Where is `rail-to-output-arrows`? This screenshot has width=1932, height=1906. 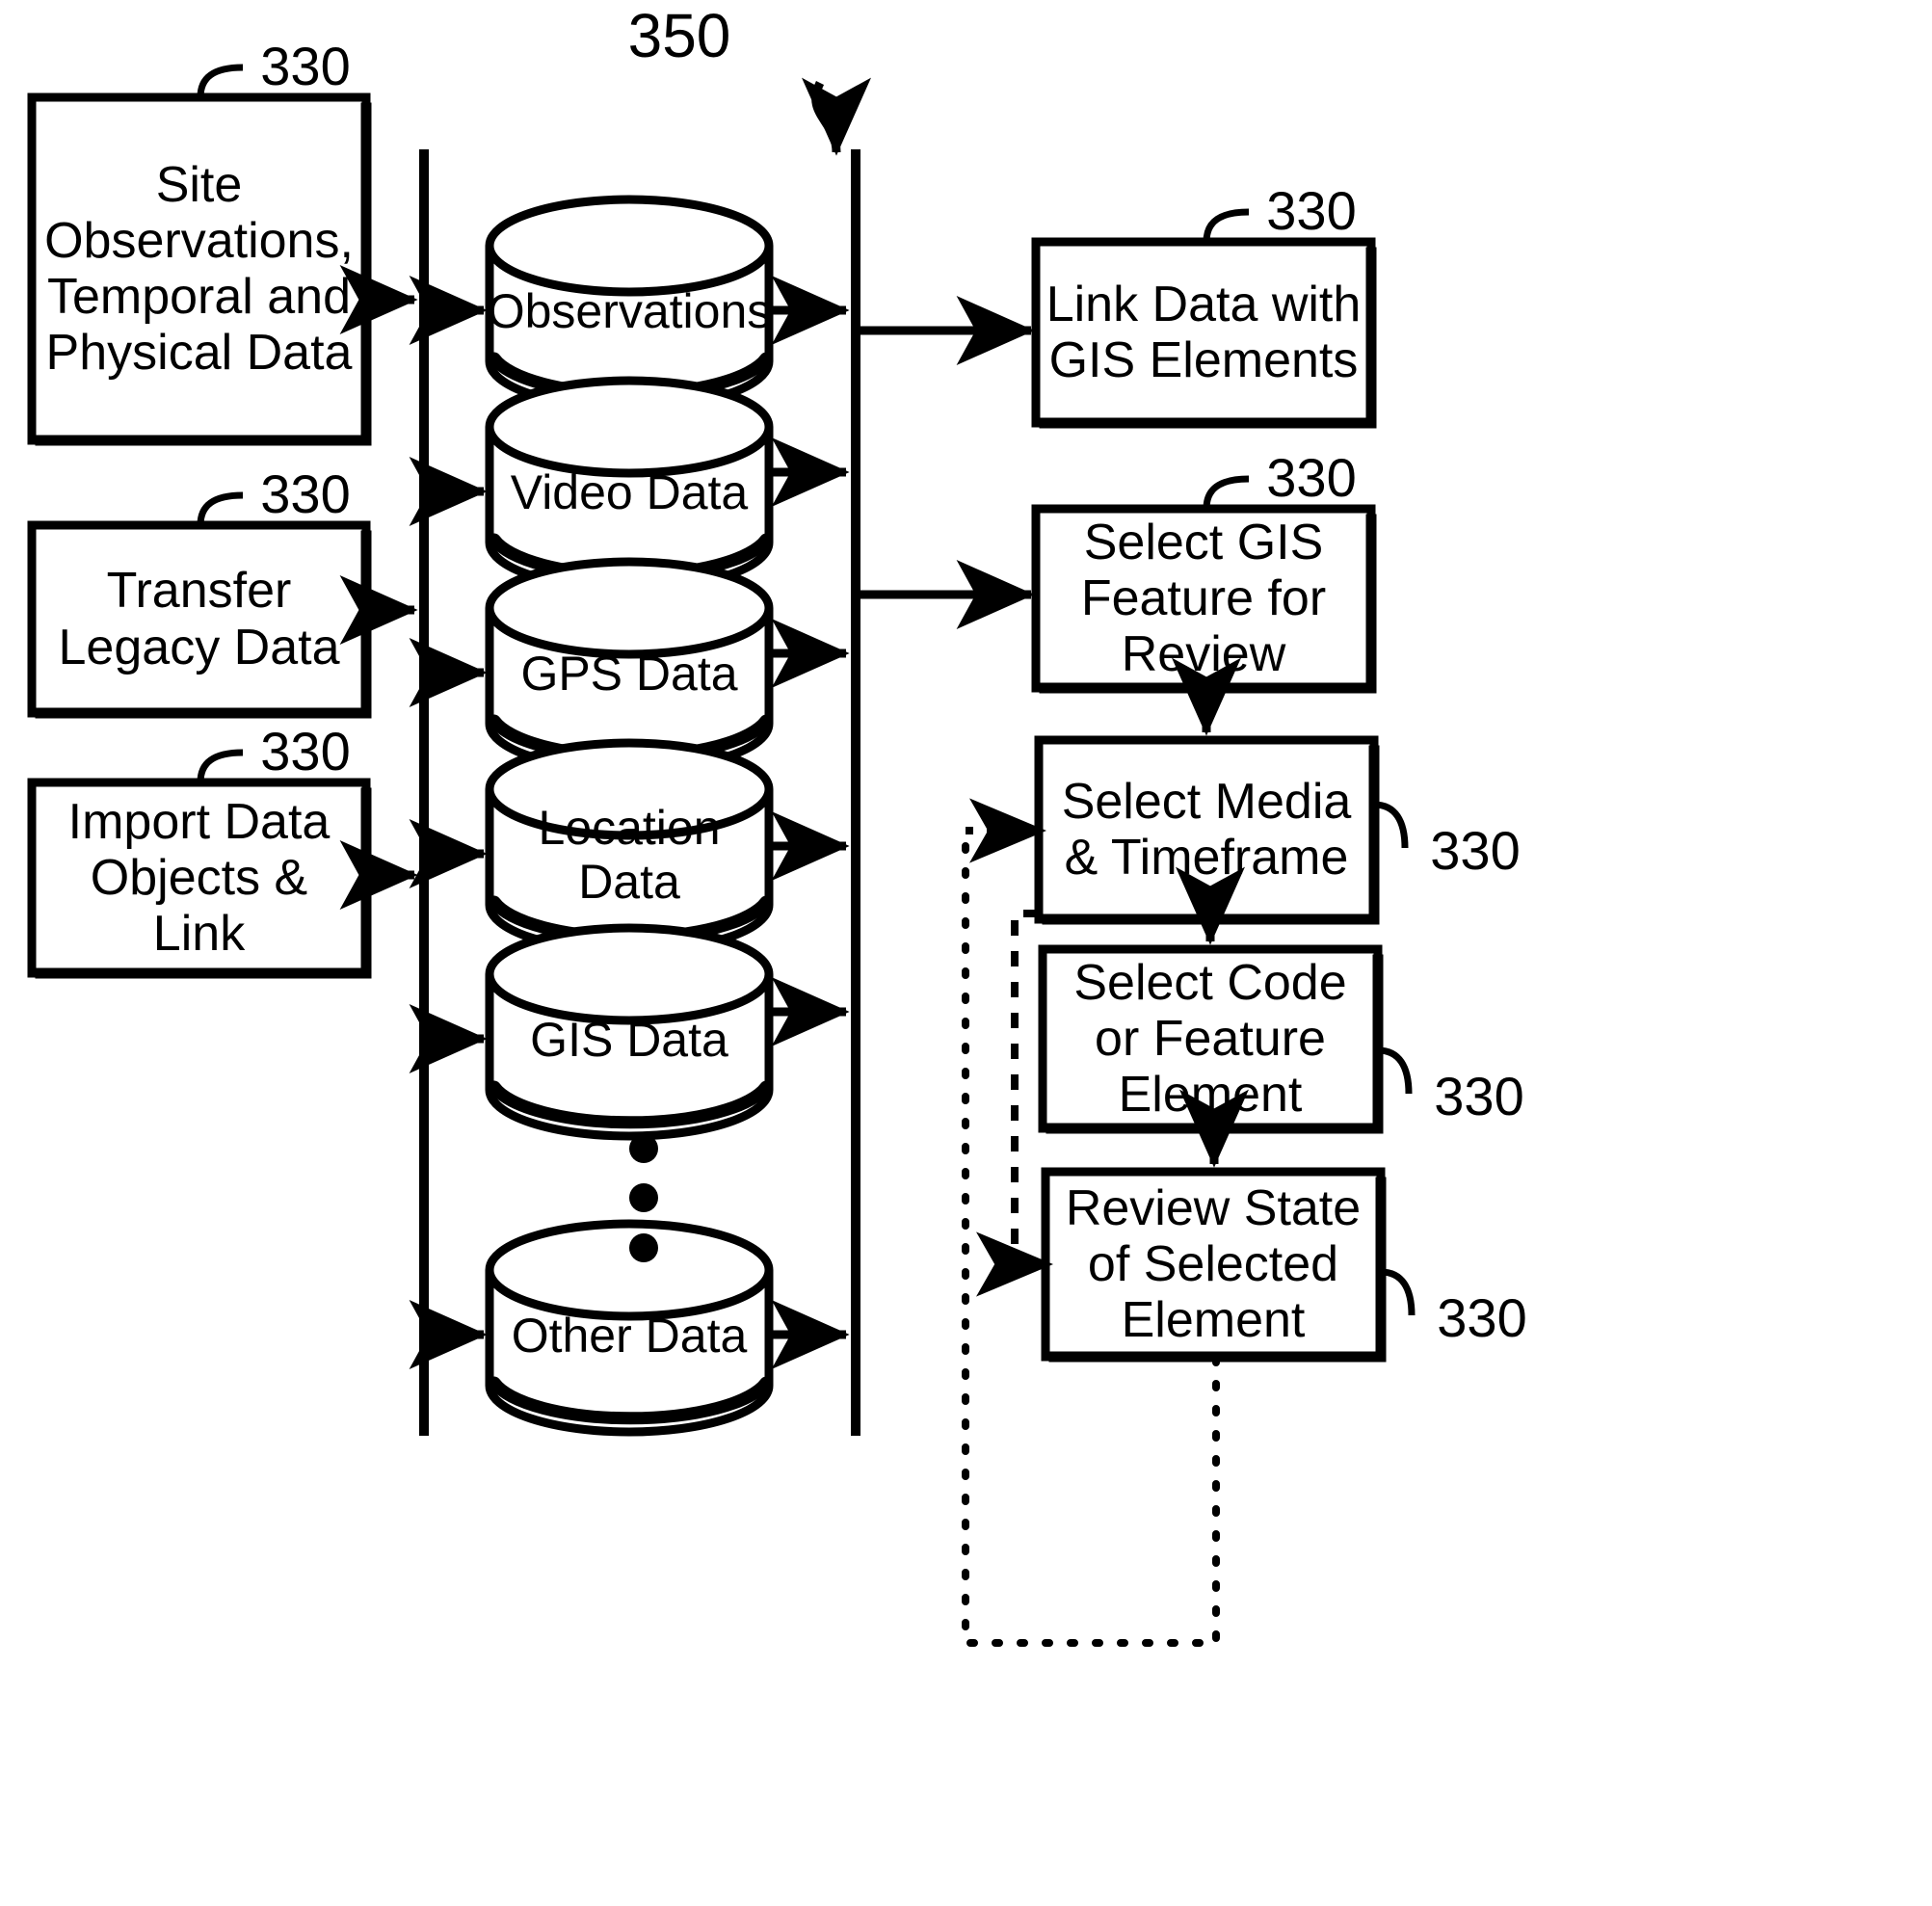 rail-to-output-arrows is located at coordinates (947, 462).